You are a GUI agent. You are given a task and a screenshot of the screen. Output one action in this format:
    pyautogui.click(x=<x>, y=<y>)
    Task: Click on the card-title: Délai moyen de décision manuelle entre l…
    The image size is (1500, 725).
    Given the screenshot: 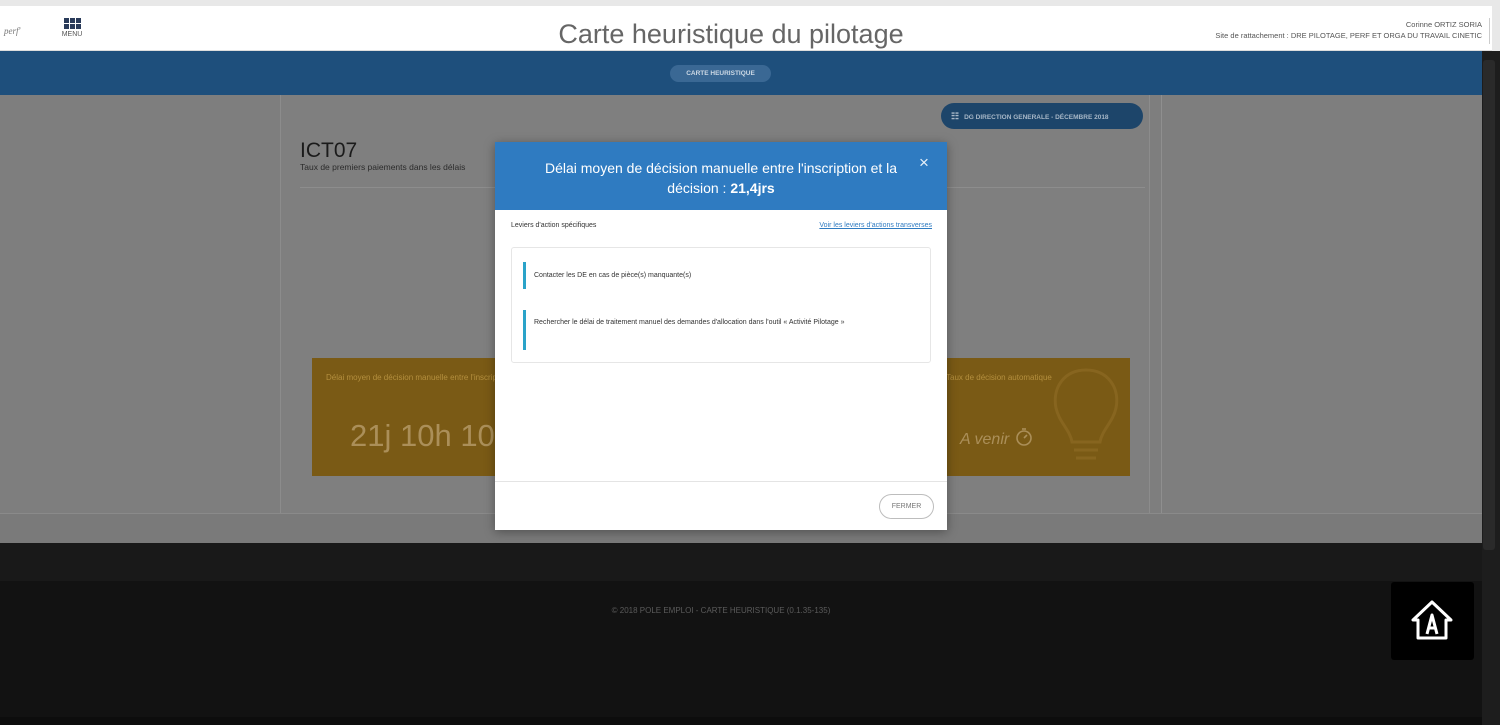 What is the action you would take?
    pyautogui.click(x=410, y=377)
    